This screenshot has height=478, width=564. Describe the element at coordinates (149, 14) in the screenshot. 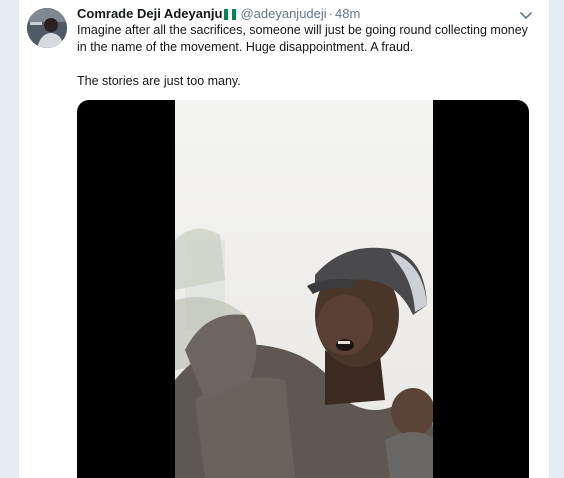

I see `author-name: Comrade Deji Adeyanju` at that location.